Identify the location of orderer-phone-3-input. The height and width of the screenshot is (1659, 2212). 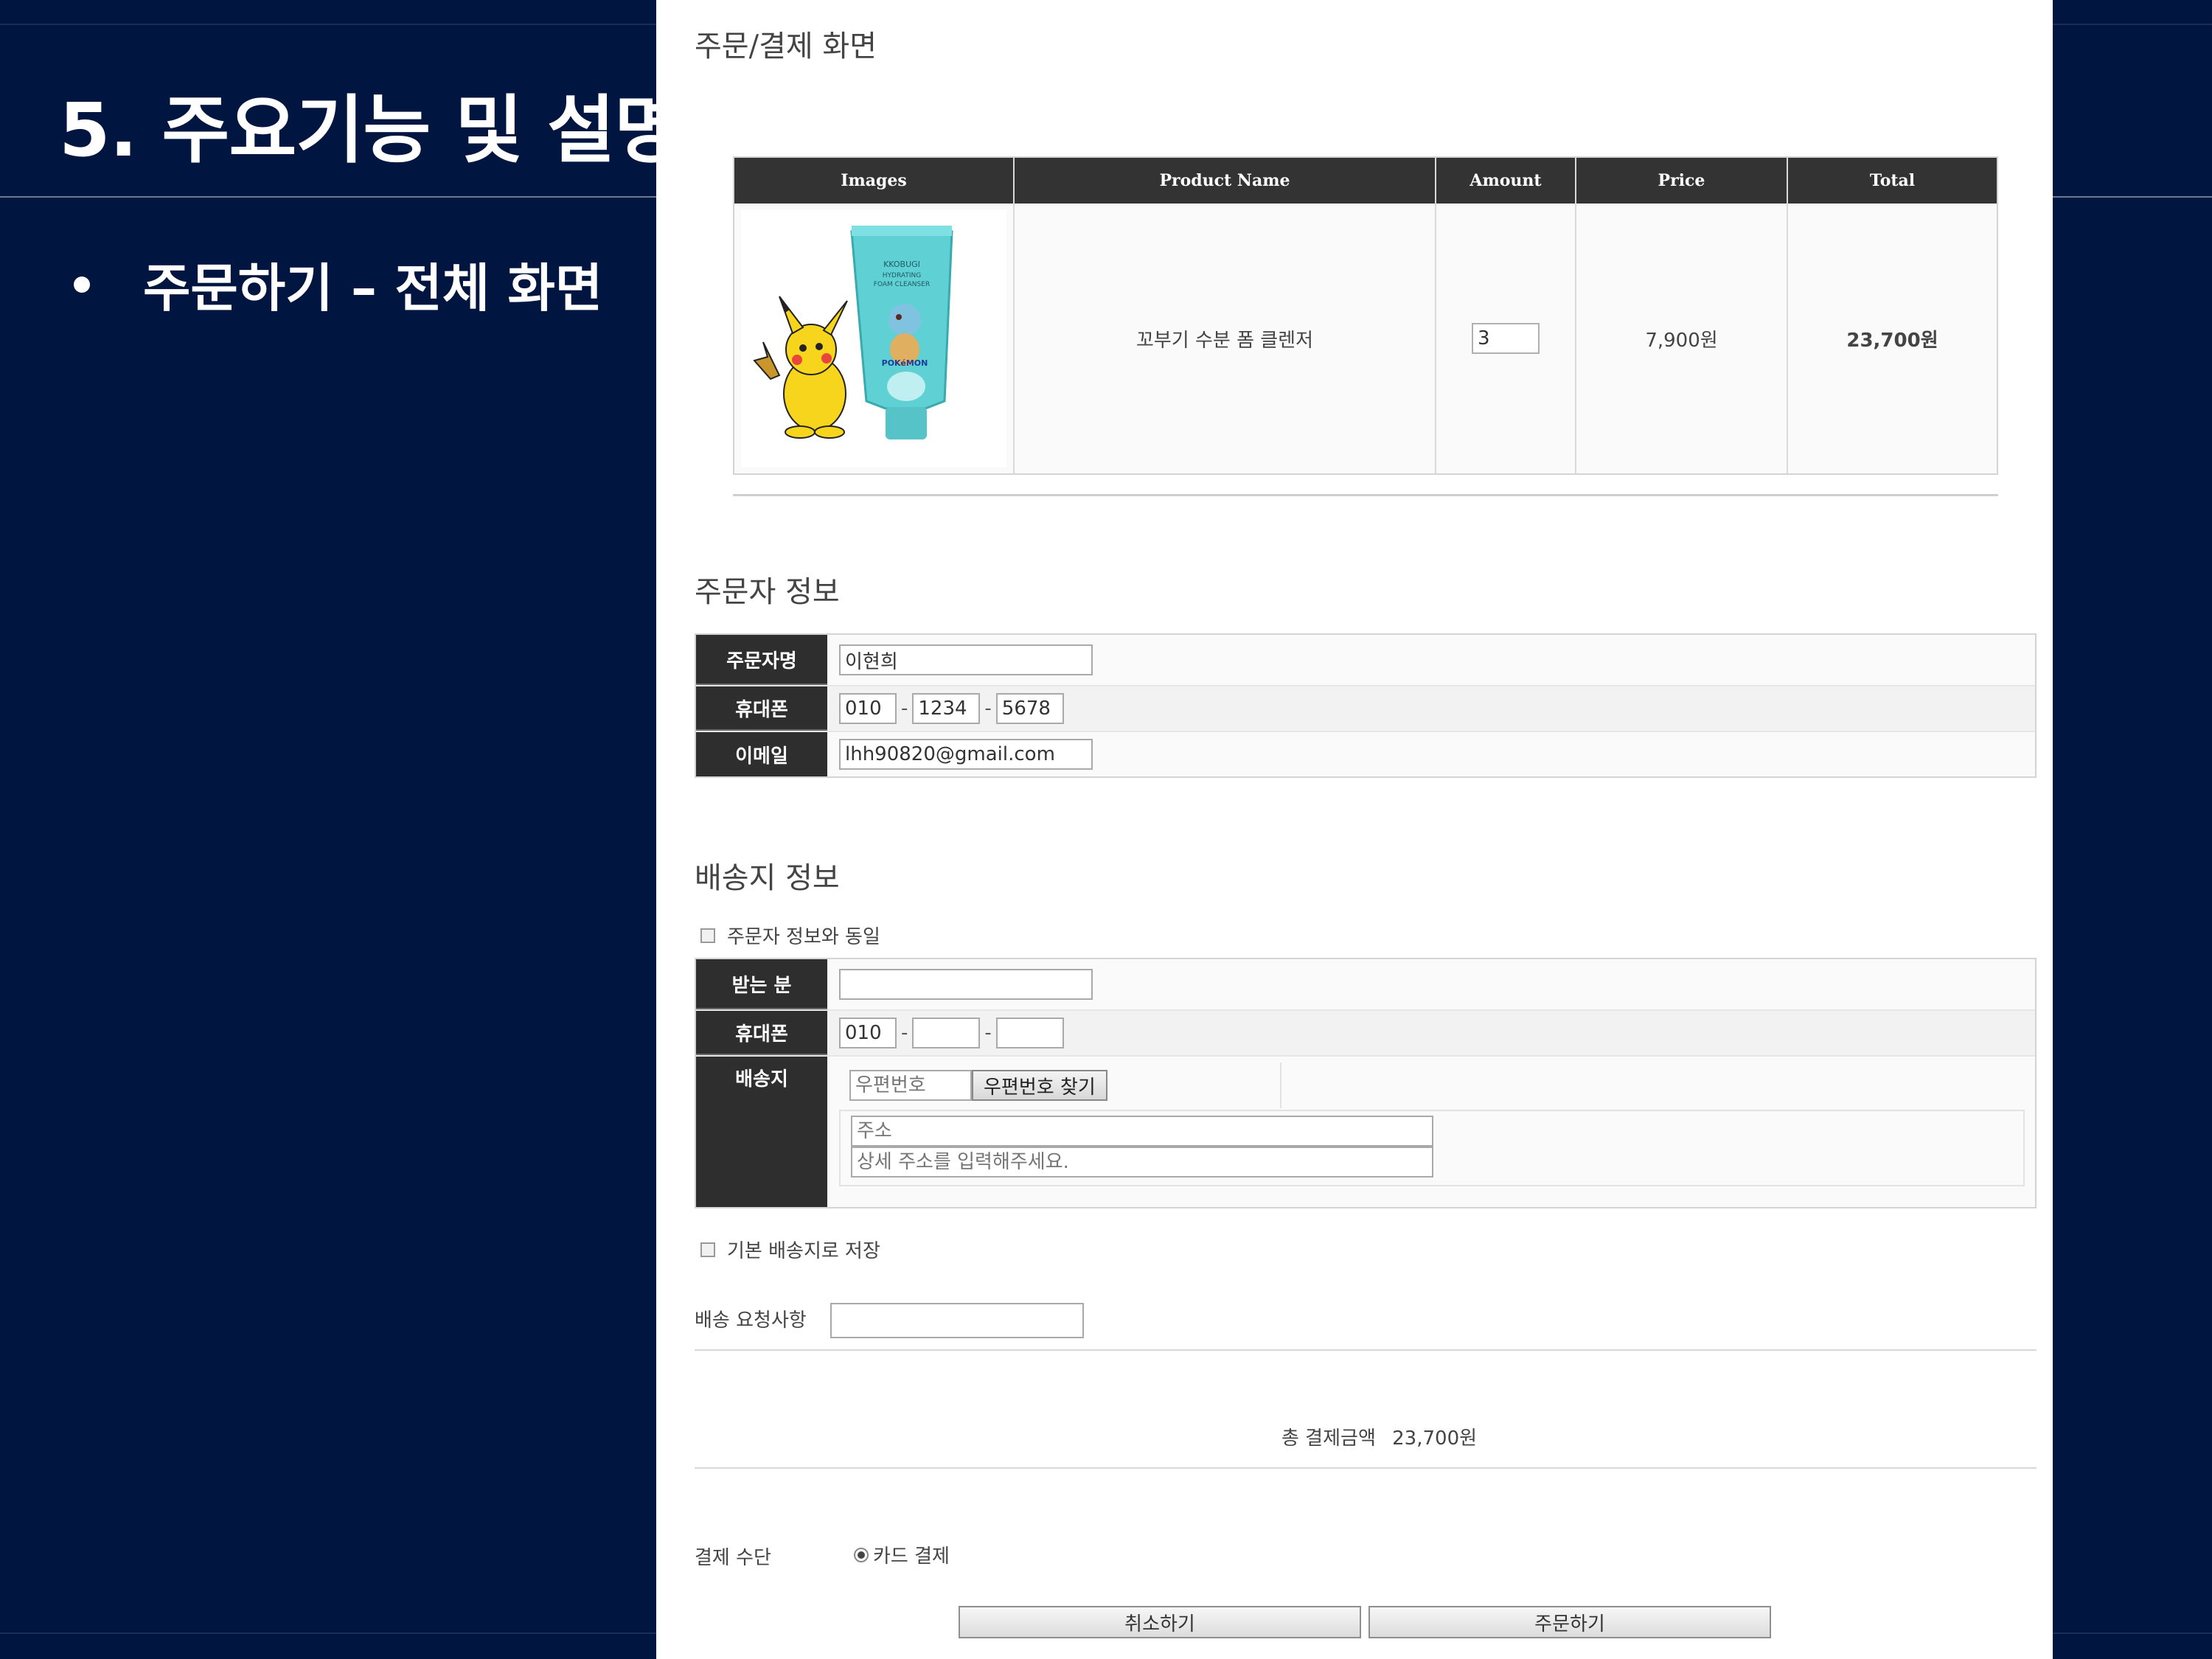
(1029, 708).